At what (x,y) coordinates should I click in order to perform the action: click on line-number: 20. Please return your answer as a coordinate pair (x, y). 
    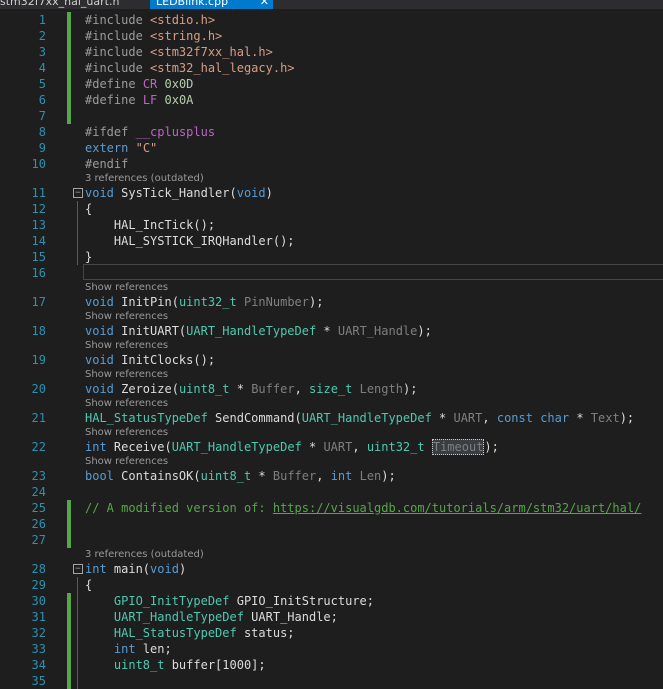
    Looking at the image, I should click on (38, 389).